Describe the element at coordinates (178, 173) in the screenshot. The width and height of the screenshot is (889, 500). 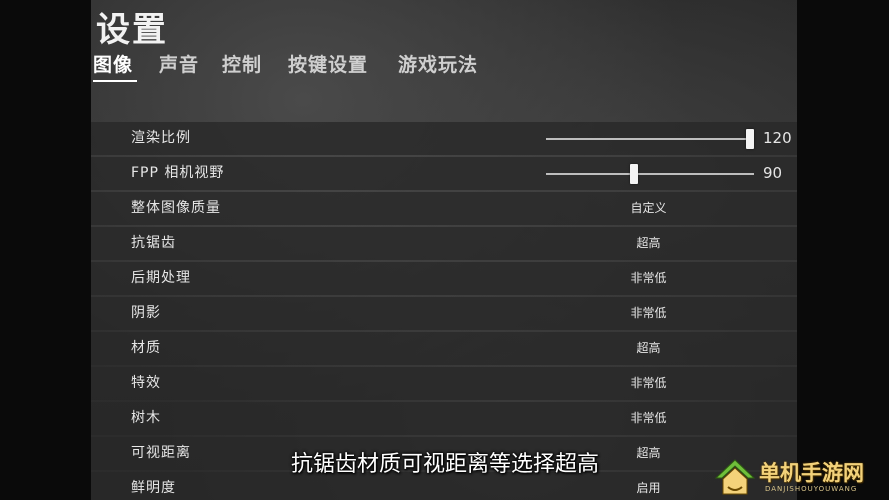
I see `setting-label: FPP 相机视野` at that location.